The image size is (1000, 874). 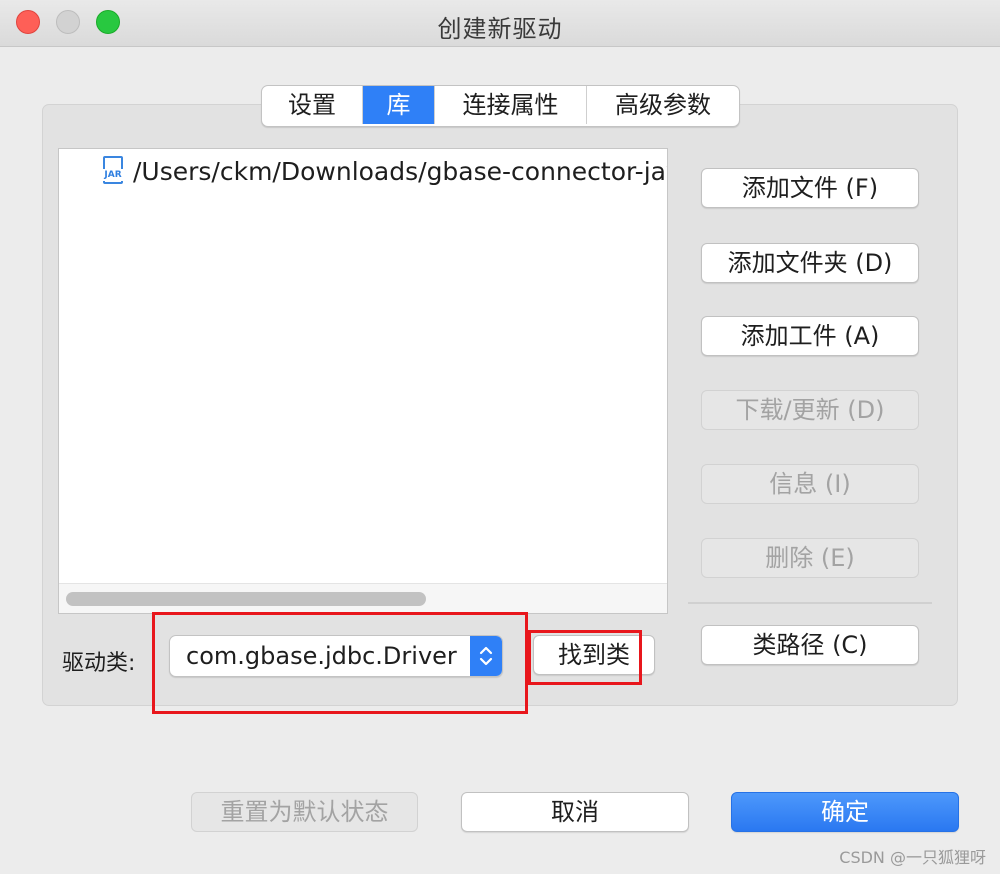 What do you see at coordinates (246, 599) in the screenshot?
I see `scrollbar-thumb` at bounding box center [246, 599].